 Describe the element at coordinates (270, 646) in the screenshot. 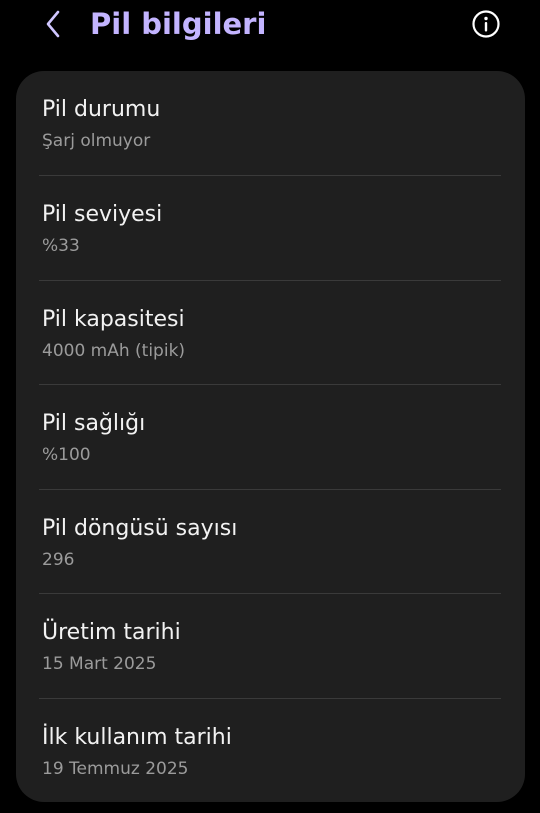

I see `list-item-manufacture-date: Üretim tarihi 15 Mart 2025` at that location.